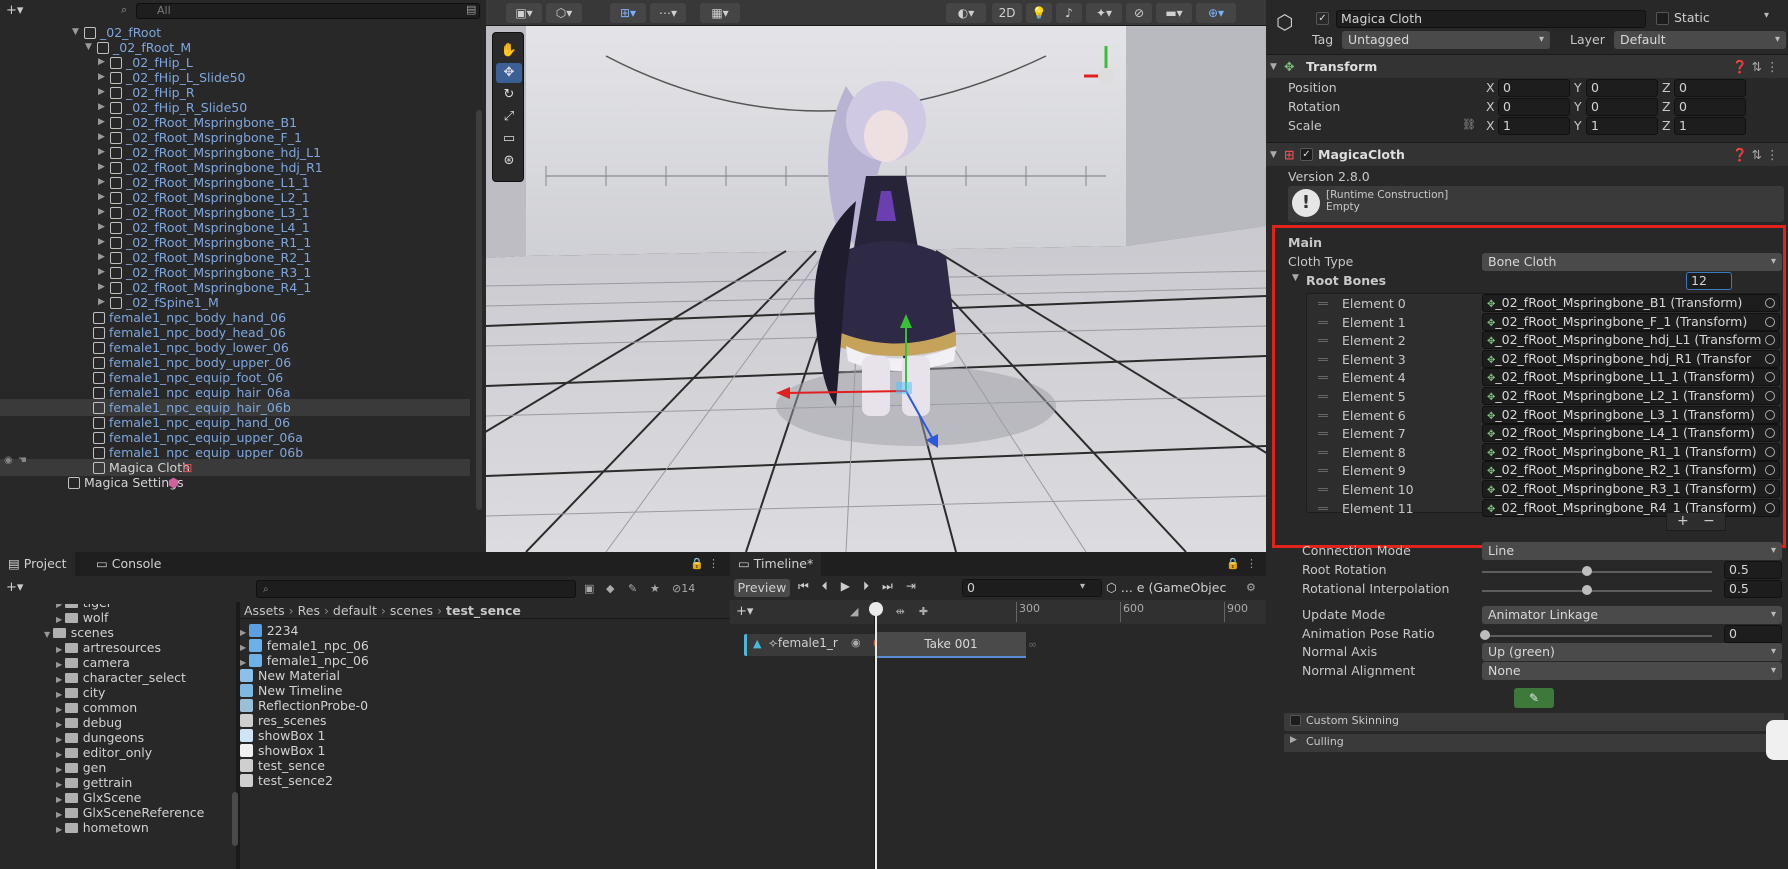 Image resolution: width=1788 pixels, height=869 pixels. I want to click on root-bones-count: 12, so click(1709, 281).